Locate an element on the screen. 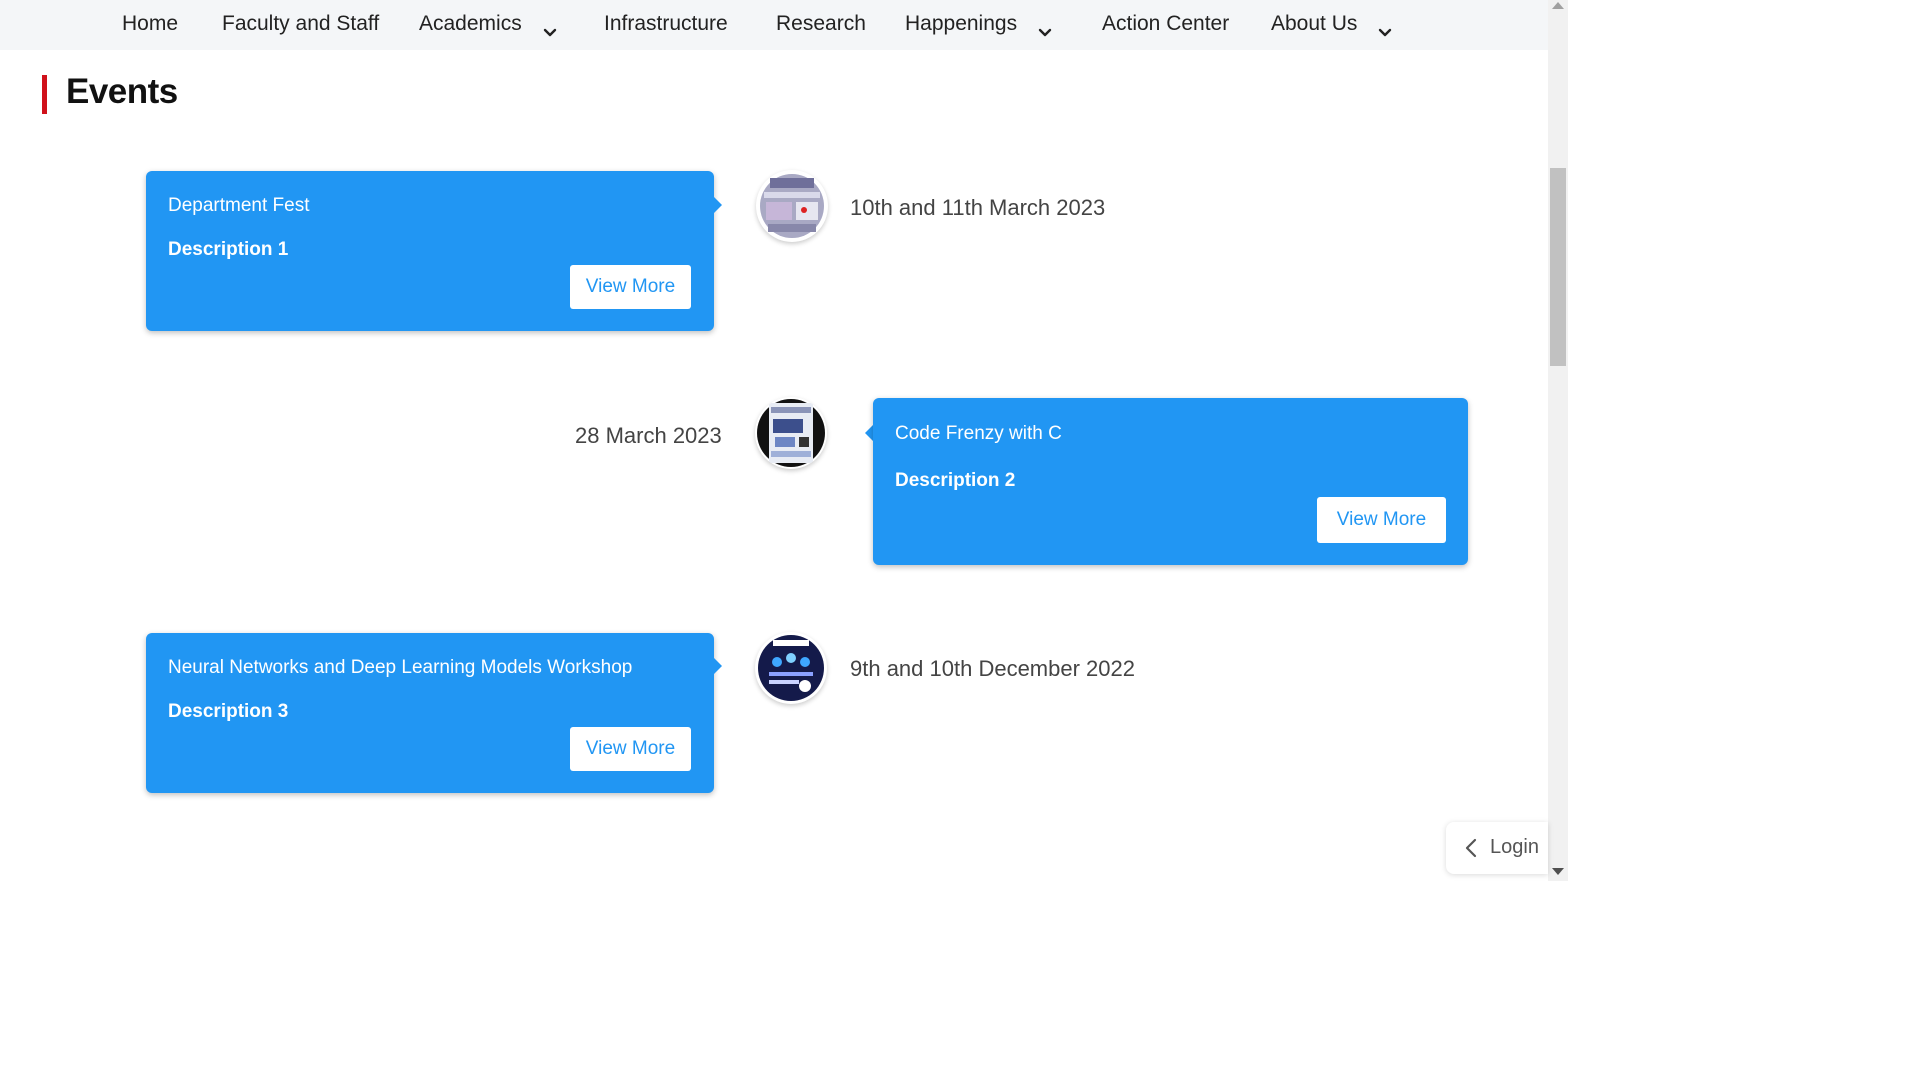 The image size is (1920, 1080). nav-infrastructure: Infrastructure is located at coordinates (666, 25).